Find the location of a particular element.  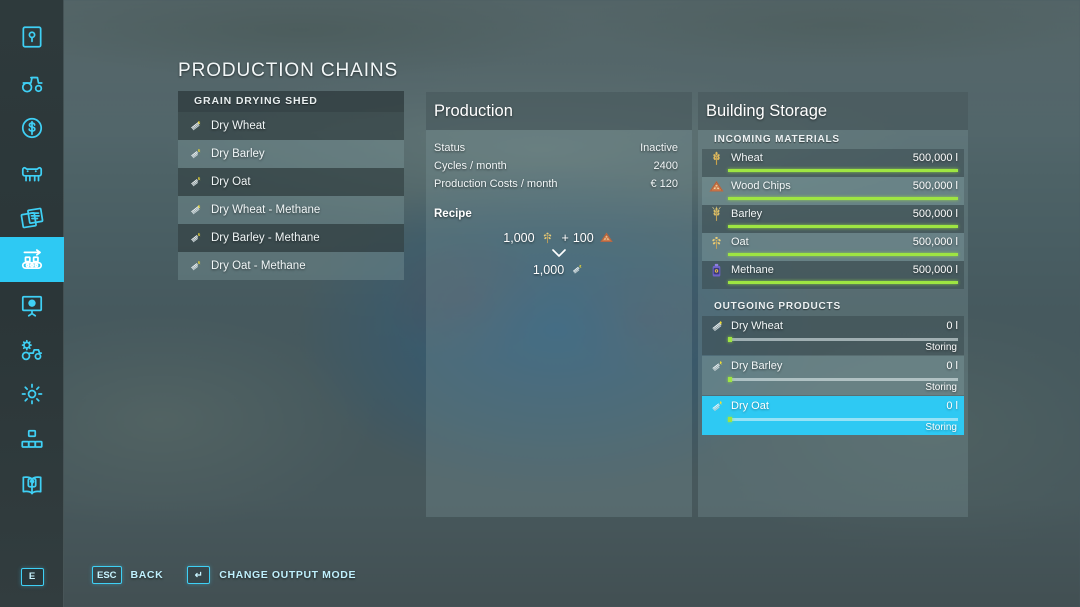

statistics-board-icon is located at coordinates (32, 306).